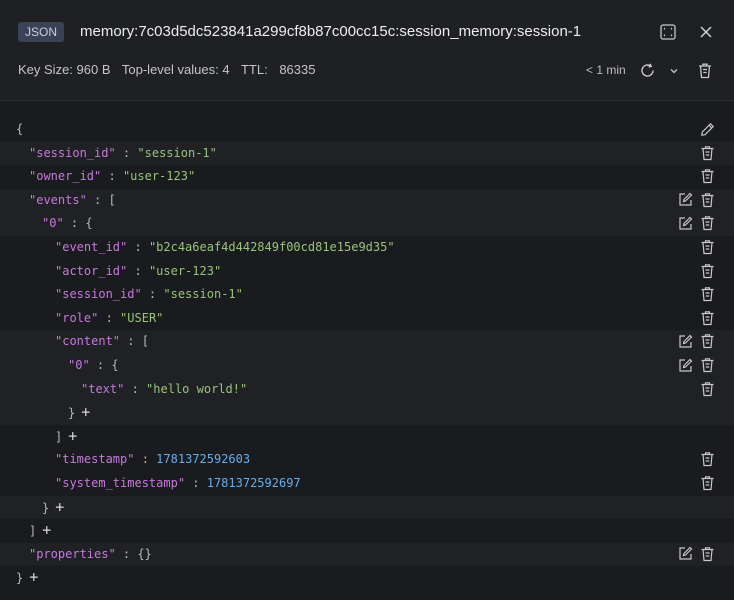  What do you see at coordinates (367, 319) in the screenshot?
I see `json-row: "role" : "USER"` at bounding box center [367, 319].